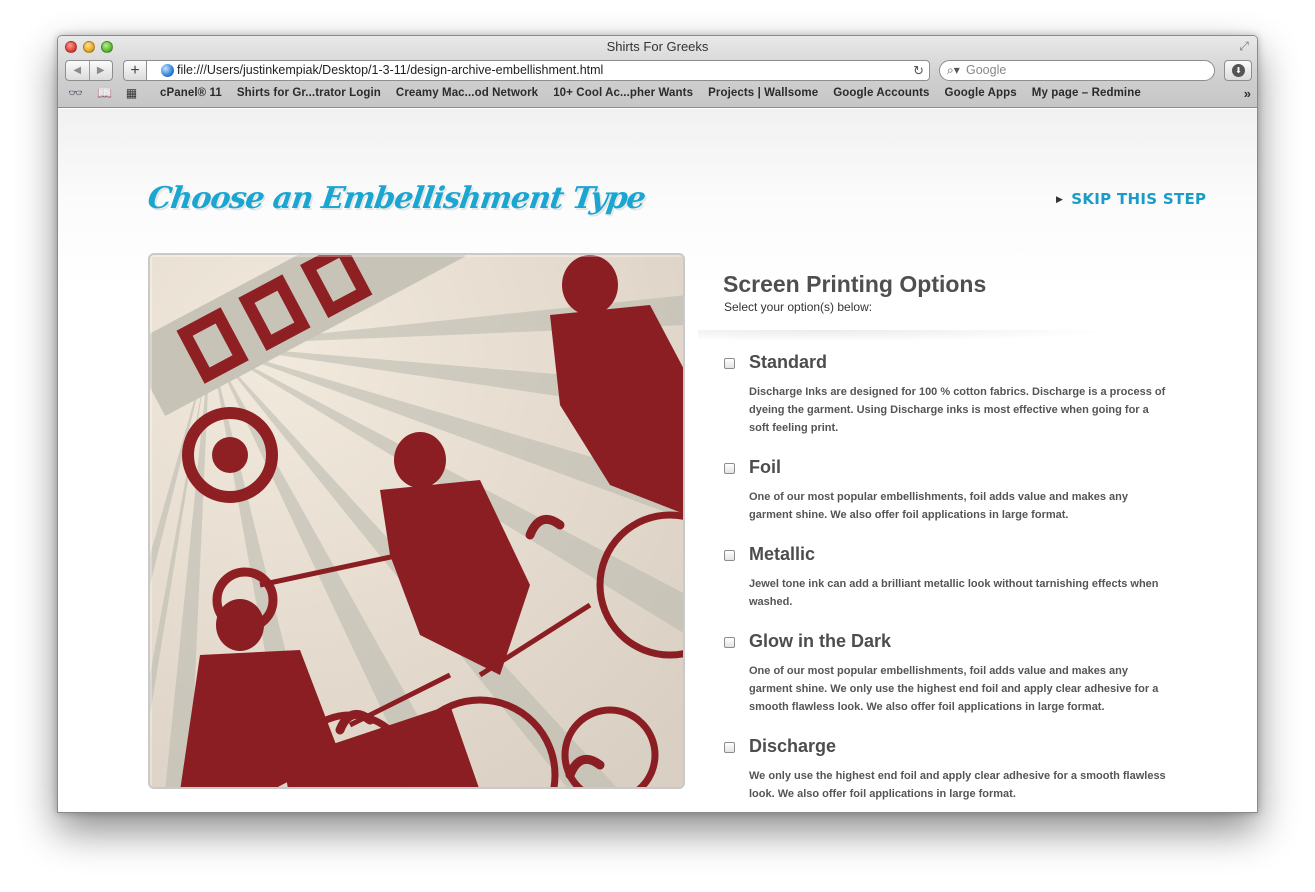  What do you see at coordinates (729, 555) in the screenshot?
I see `option-checkbox-metallic` at bounding box center [729, 555].